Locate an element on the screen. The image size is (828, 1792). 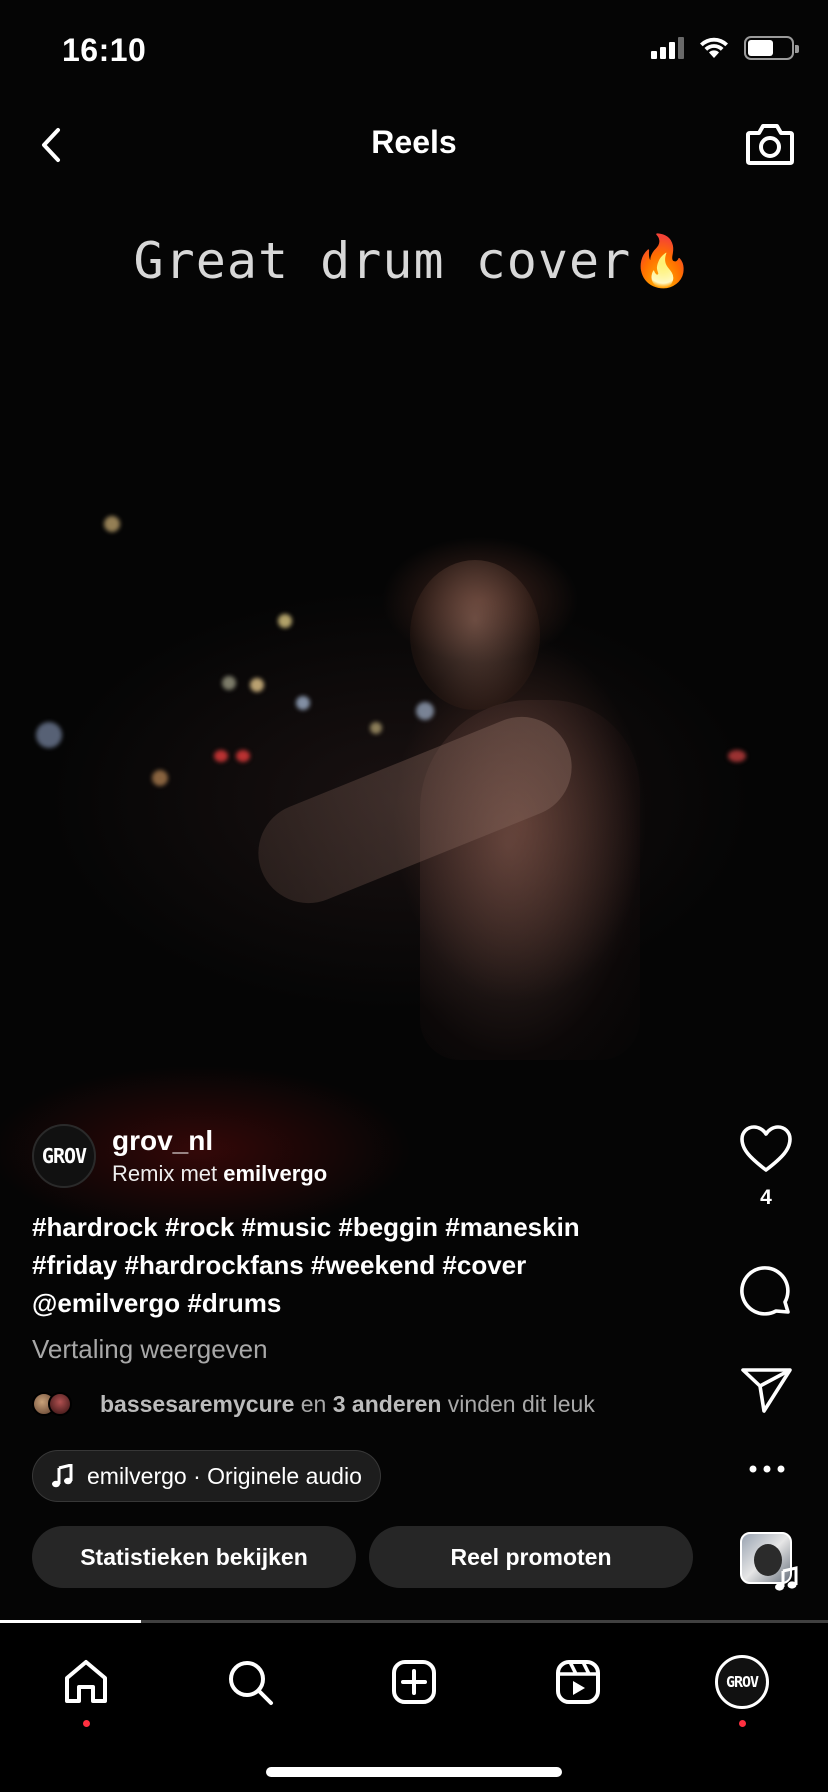
likes-joiner: en is located at coordinates (313, 1403).